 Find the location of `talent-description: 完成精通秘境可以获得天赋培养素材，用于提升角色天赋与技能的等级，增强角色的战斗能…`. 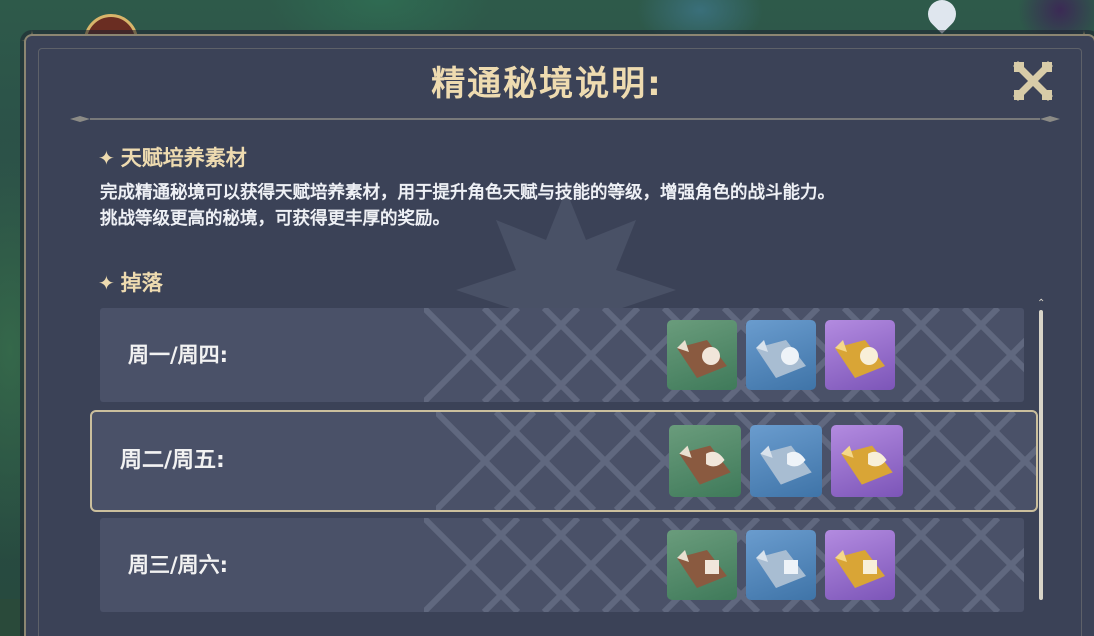

talent-description: 完成精通秘境可以获得天赋培养素材，用于提升角色天赋与技能的等级，增强角色的战斗能… is located at coordinates (550, 206).